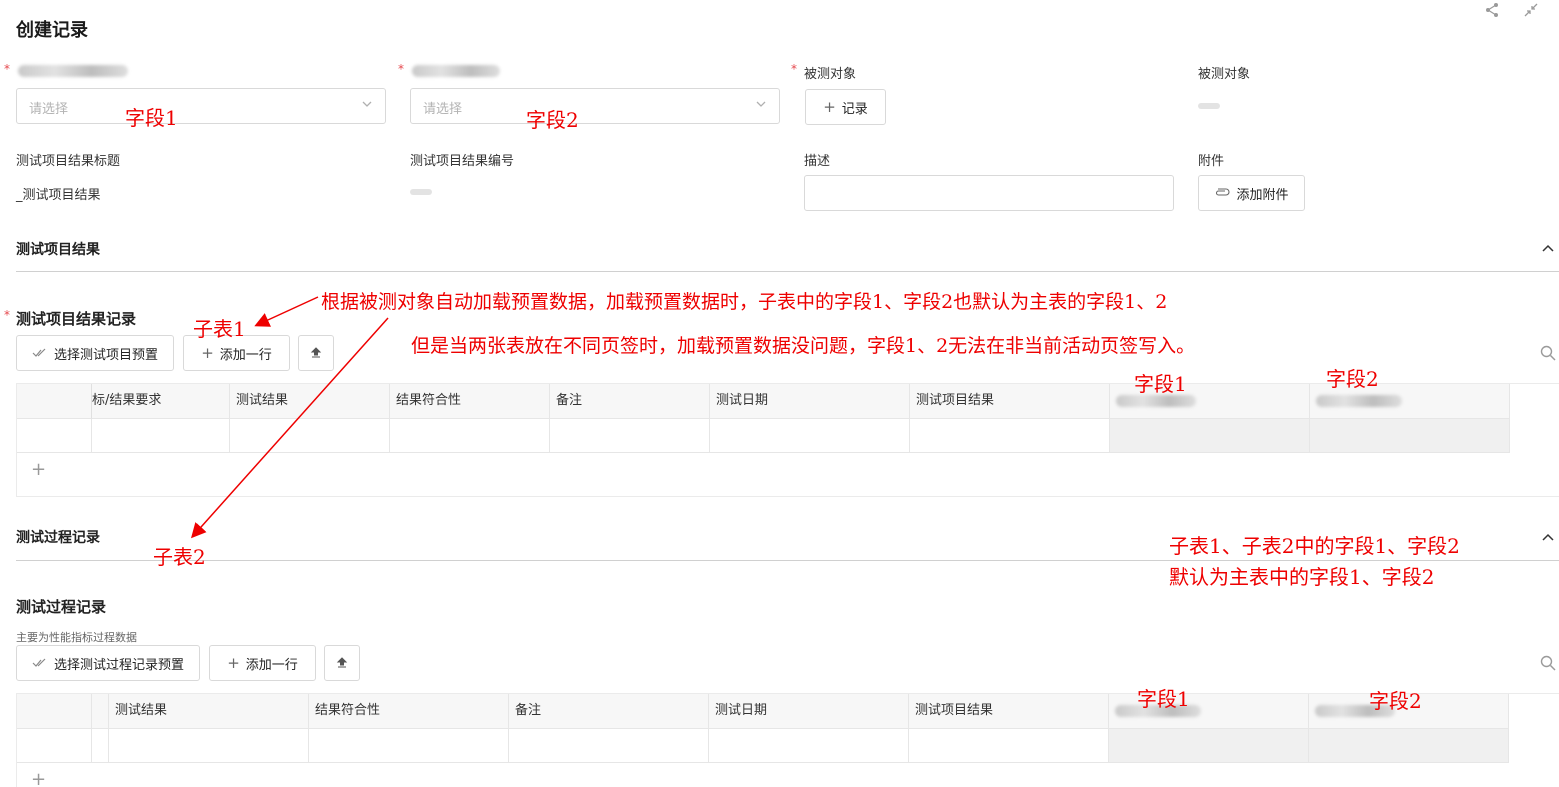 The image size is (1559, 787). I want to click on arrow-to-subtable2, so click(289, 428).